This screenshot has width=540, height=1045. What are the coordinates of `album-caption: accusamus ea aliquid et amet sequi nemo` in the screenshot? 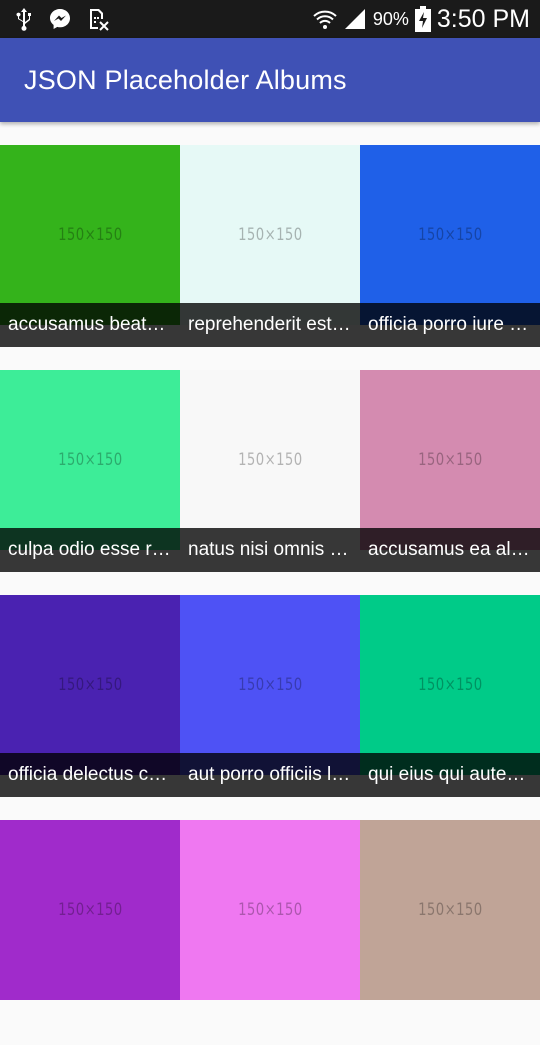 It's located at (450, 550).